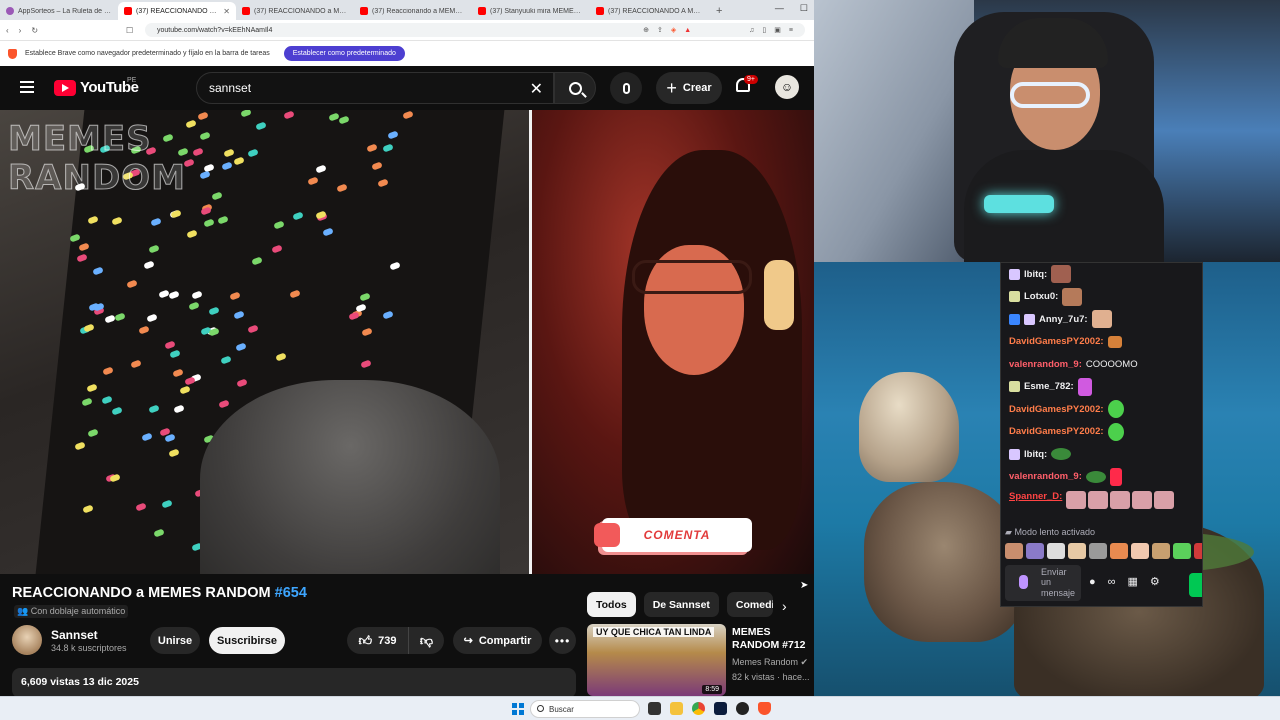 The height and width of the screenshot is (720, 1280). What do you see at coordinates (291, 593) in the screenshot?
I see `video-hashtag: #654` at bounding box center [291, 593].